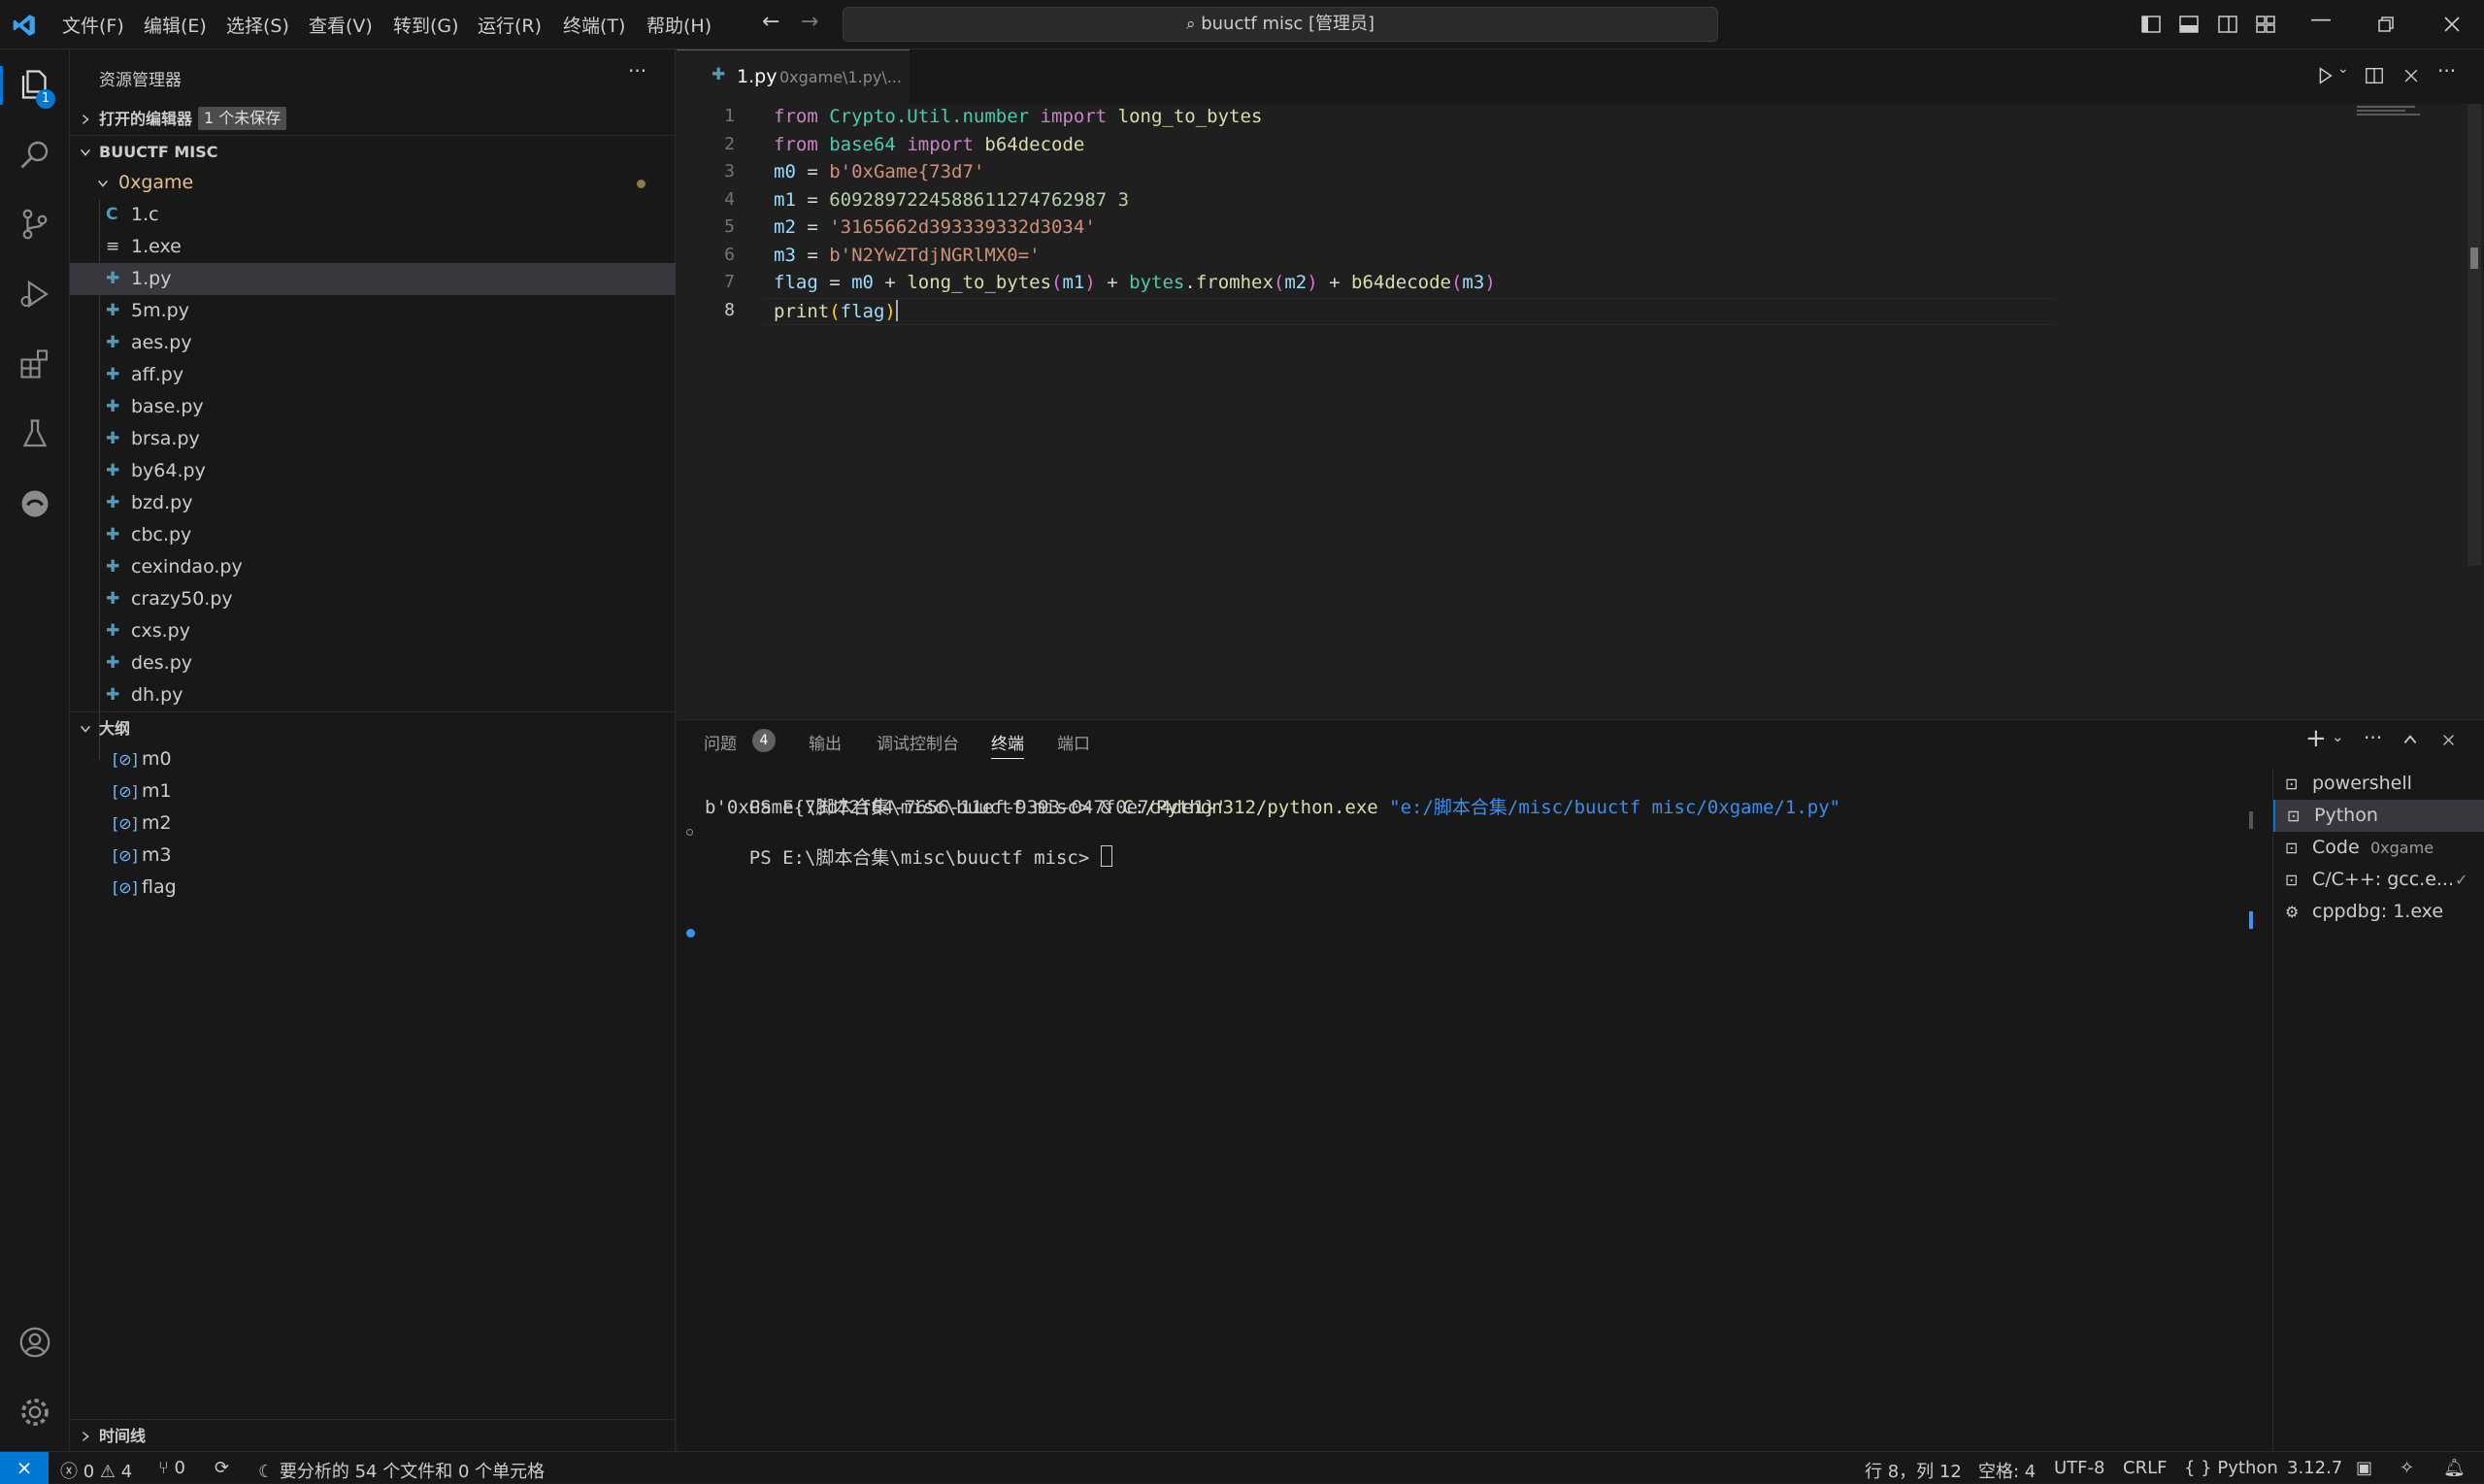 This screenshot has width=2484, height=1484. Describe the element at coordinates (373, 343) in the screenshot. I see `file-item: ✚ aes.py` at that location.